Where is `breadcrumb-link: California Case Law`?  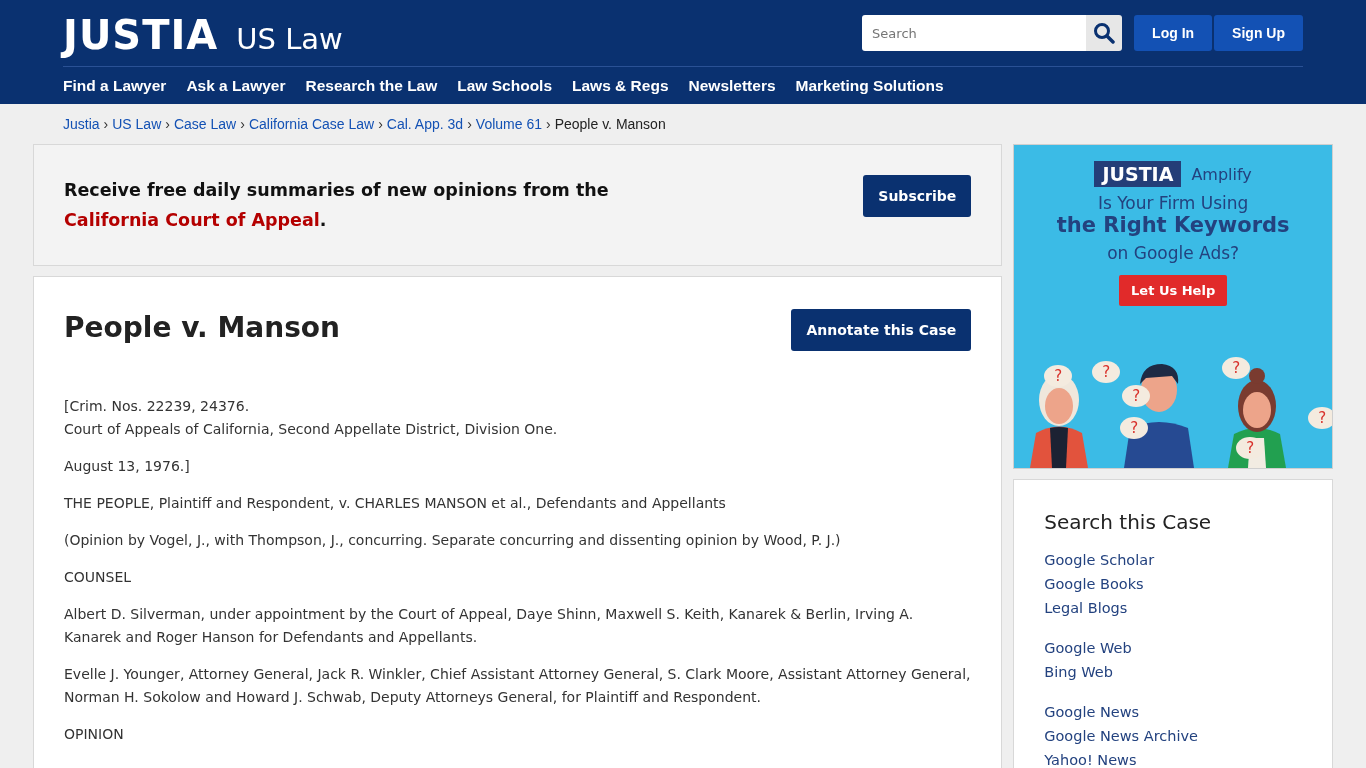 breadcrumb-link: California Case Law is located at coordinates (311, 124).